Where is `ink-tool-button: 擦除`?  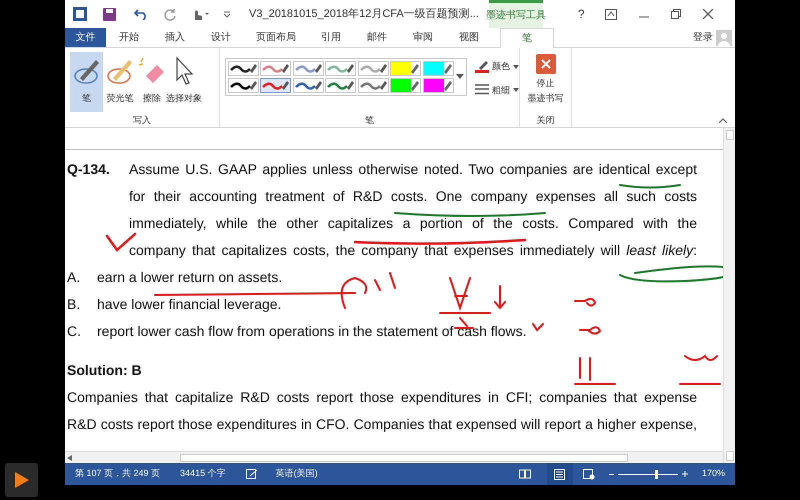
ink-tool-button: 擦除 is located at coordinates (152, 82).